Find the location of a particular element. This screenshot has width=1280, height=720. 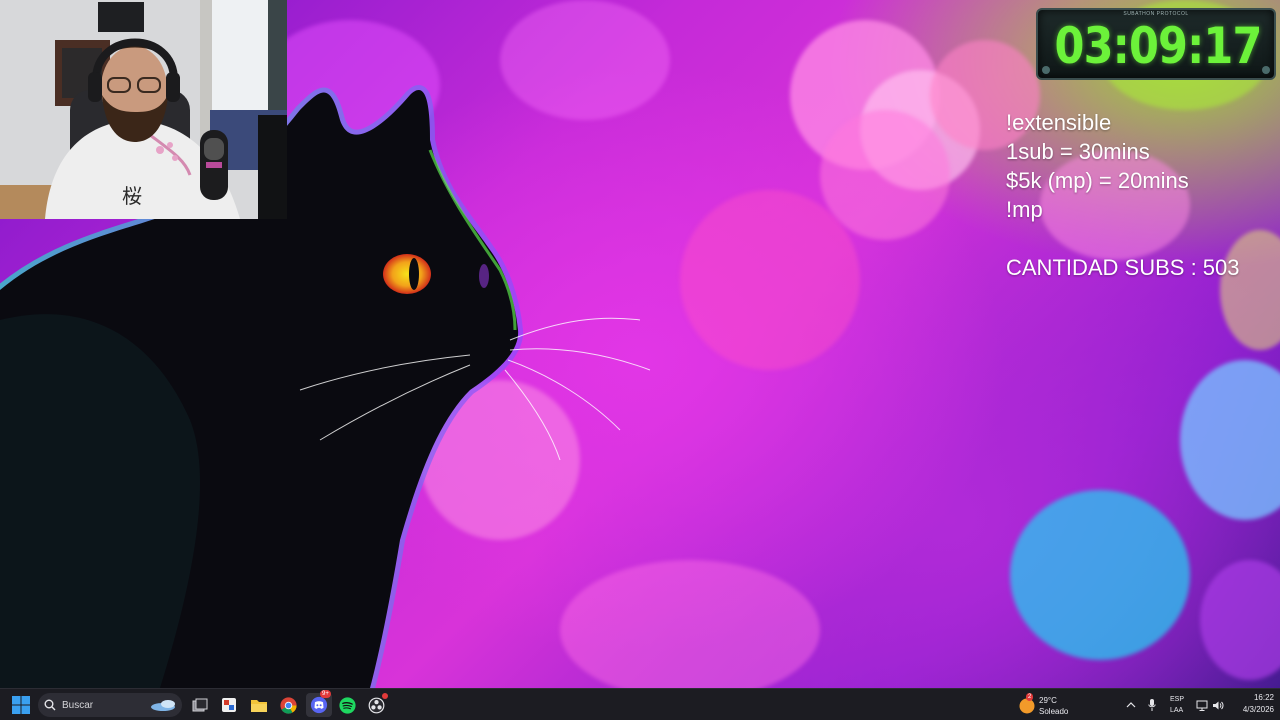

webcam-feed: 桜 is located at coordinates (143, 109).